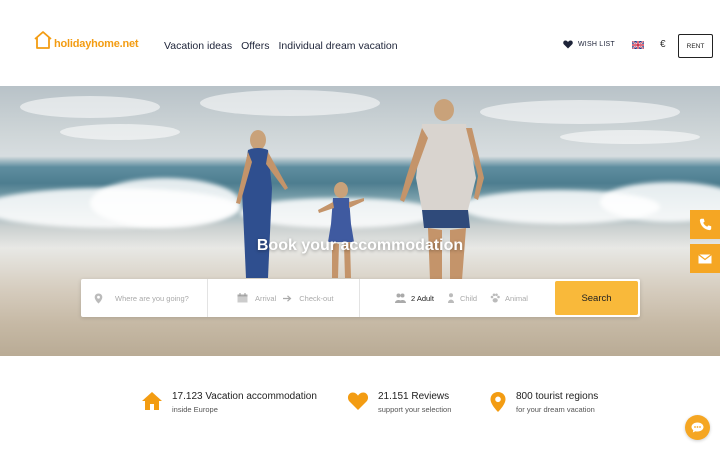 This screenshot has width=720, height=450. I want to click on date-range-field: Arrival Check-out, so click(284, 298).